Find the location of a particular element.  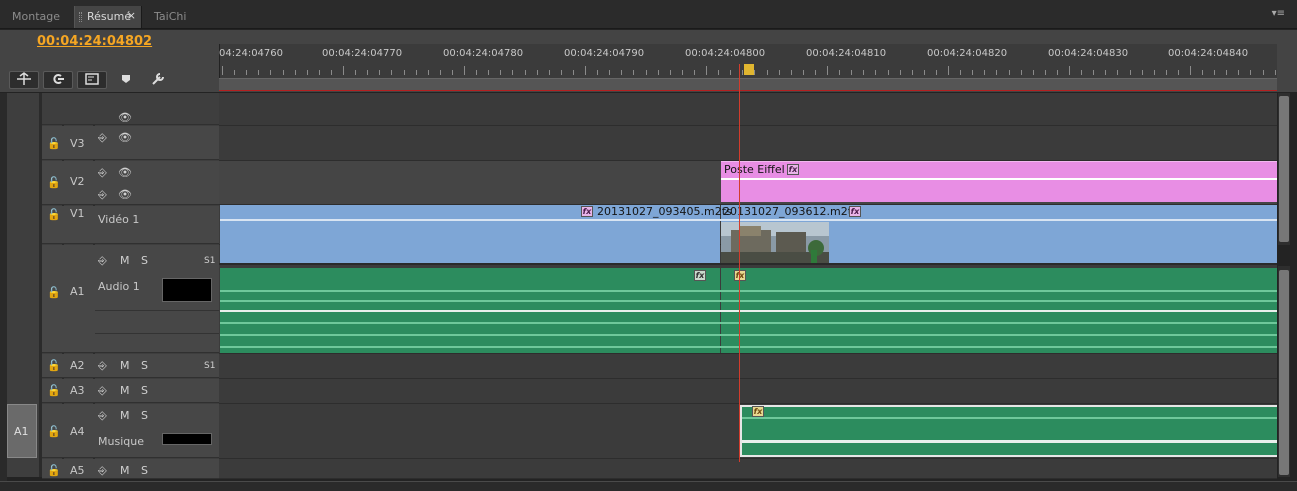

tab-label: TaiChi is located at coordinates (170, 16).